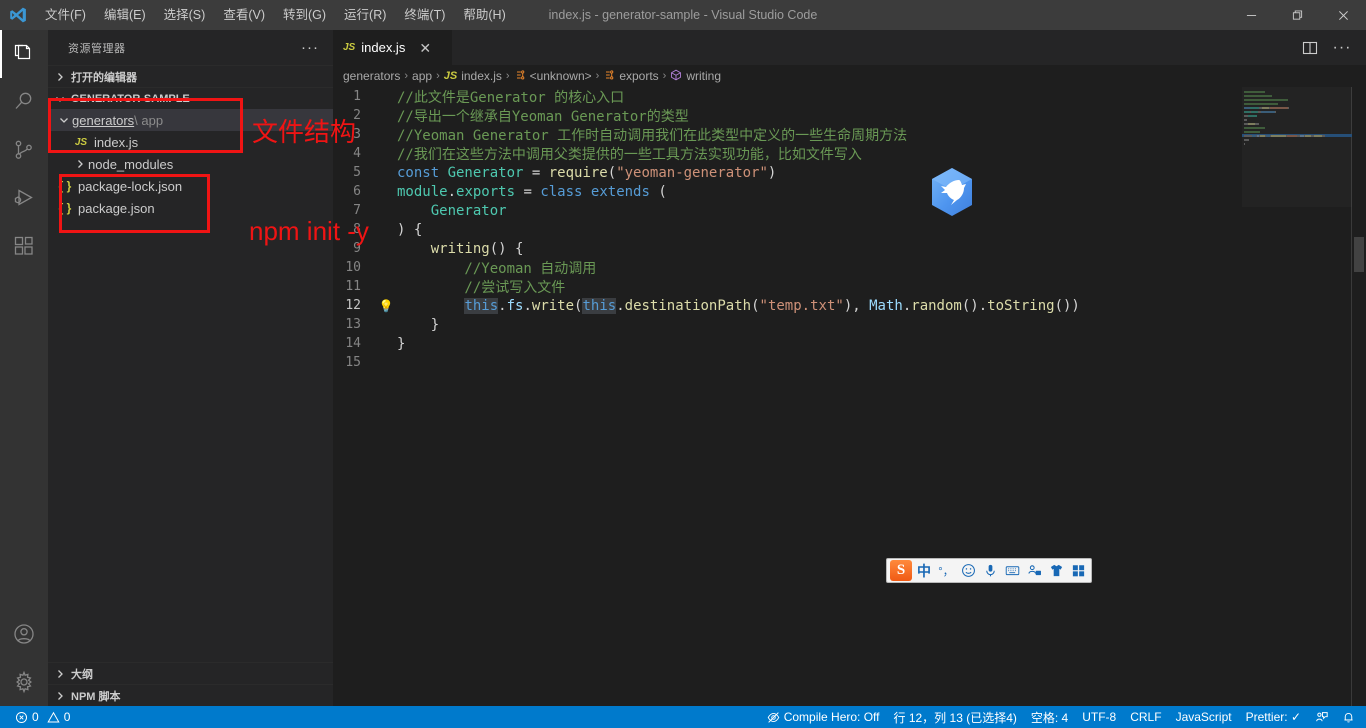  I want to click on status-eol: CRLF, so click(1145, 717).